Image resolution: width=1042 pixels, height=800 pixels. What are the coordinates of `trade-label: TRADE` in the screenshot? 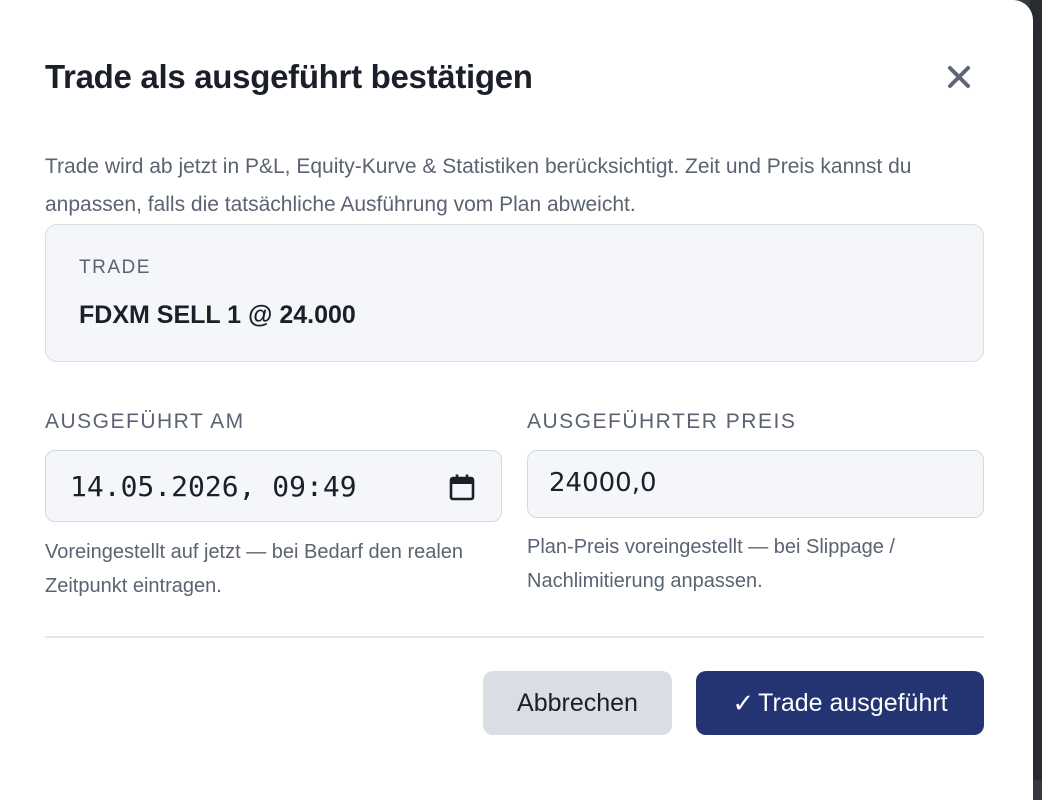 It's located at (115, 267).